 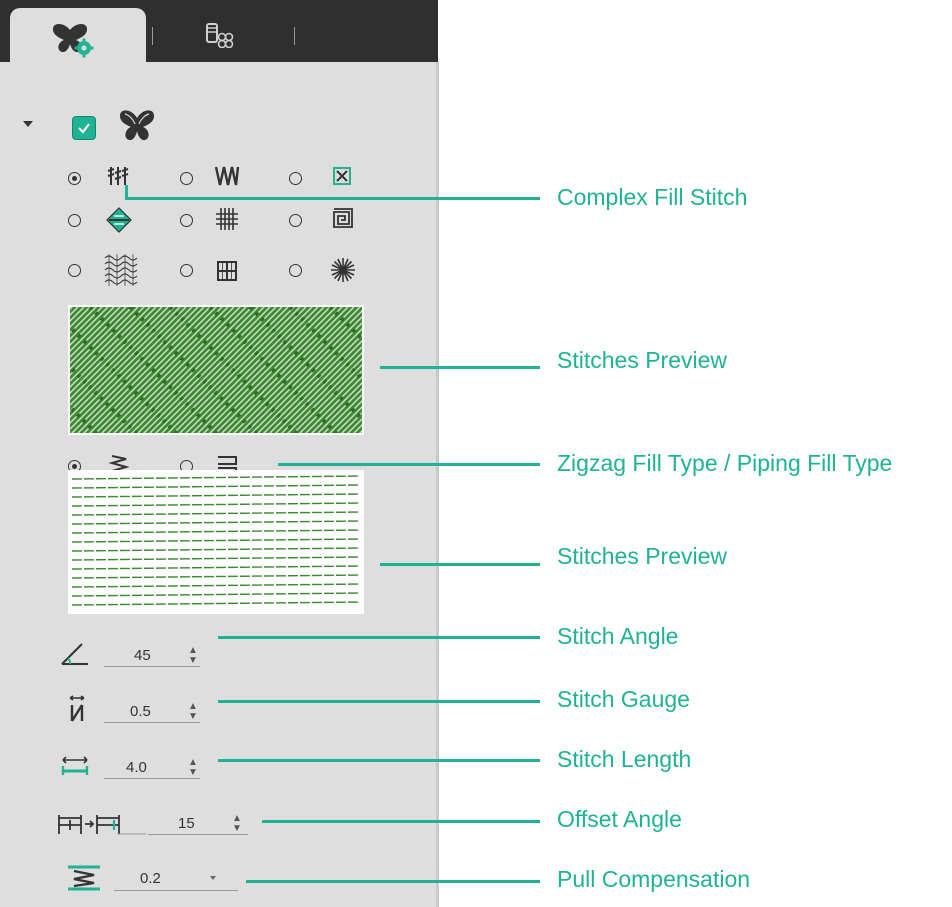 What do you see at coordinates (618, 636) in the screenshot?
I see `label-stitch-angle: Stitch Angle` at bounding box center [618, 636].